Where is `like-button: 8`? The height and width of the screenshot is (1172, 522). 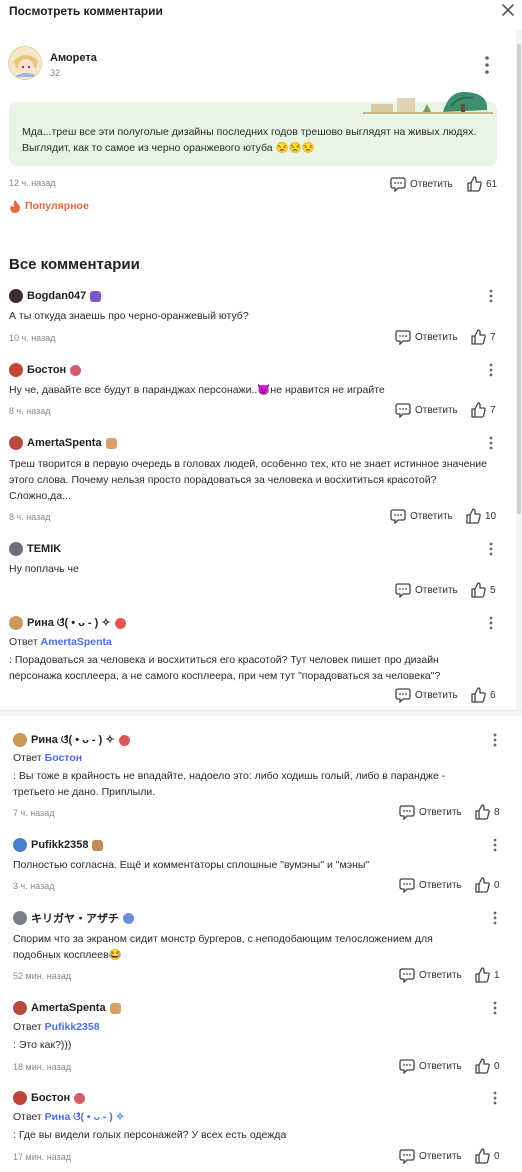
like-button: 8 is located at coordinates (487, 812).